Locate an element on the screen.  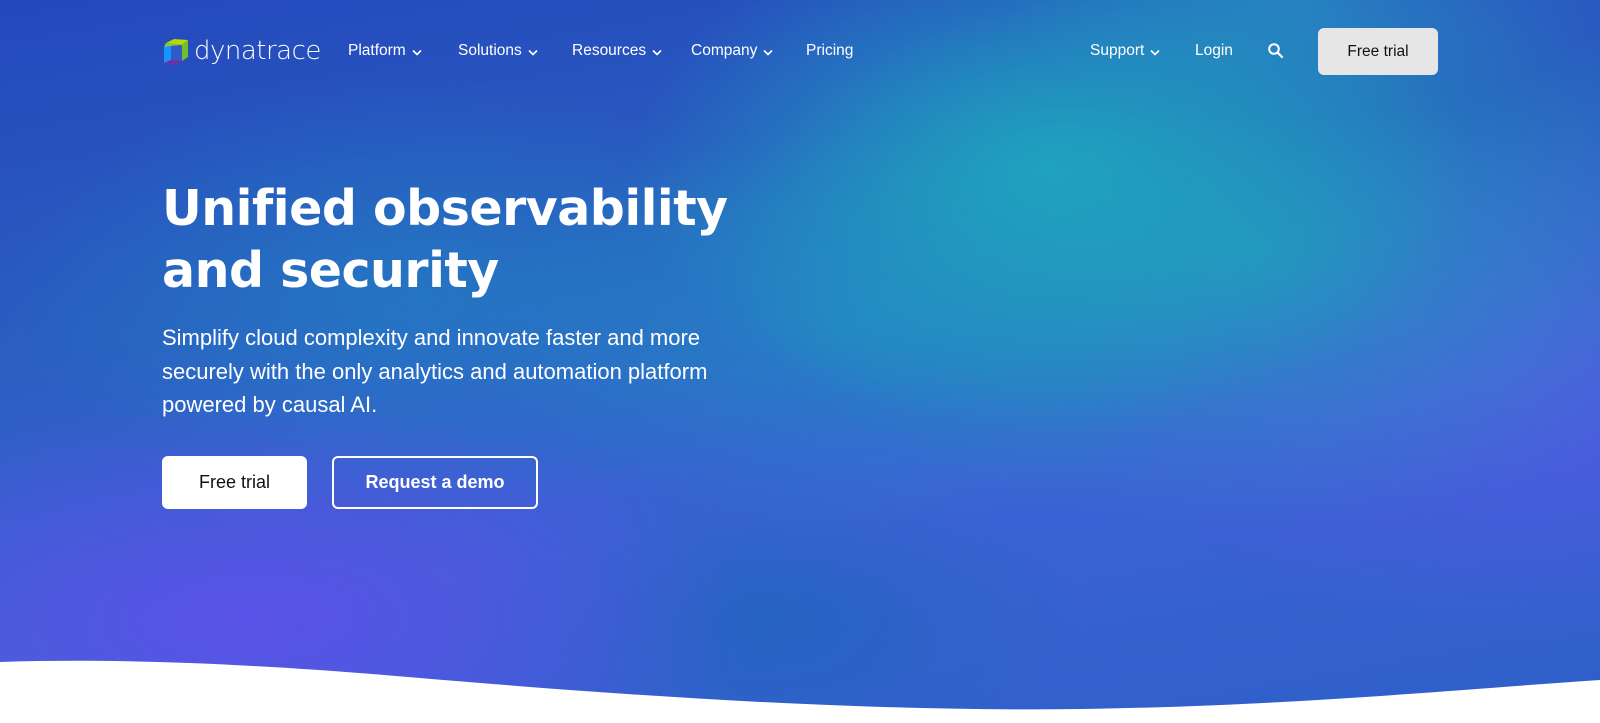
nav-item-company: Company is located at coordinates (732, 51).